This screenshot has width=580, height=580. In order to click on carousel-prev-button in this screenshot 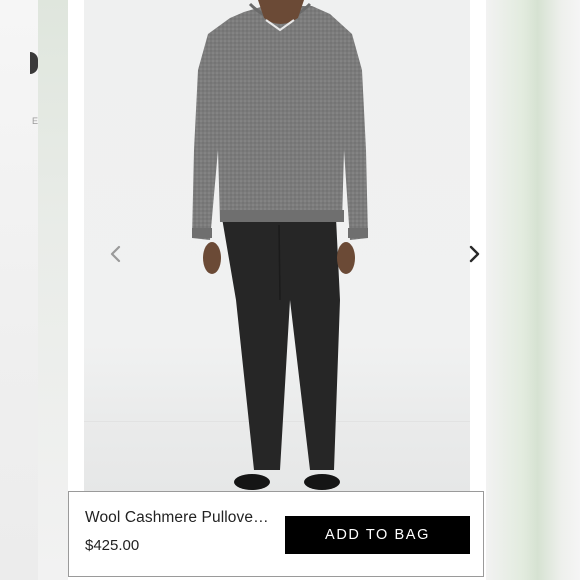, I will do `click(116, 254)`.